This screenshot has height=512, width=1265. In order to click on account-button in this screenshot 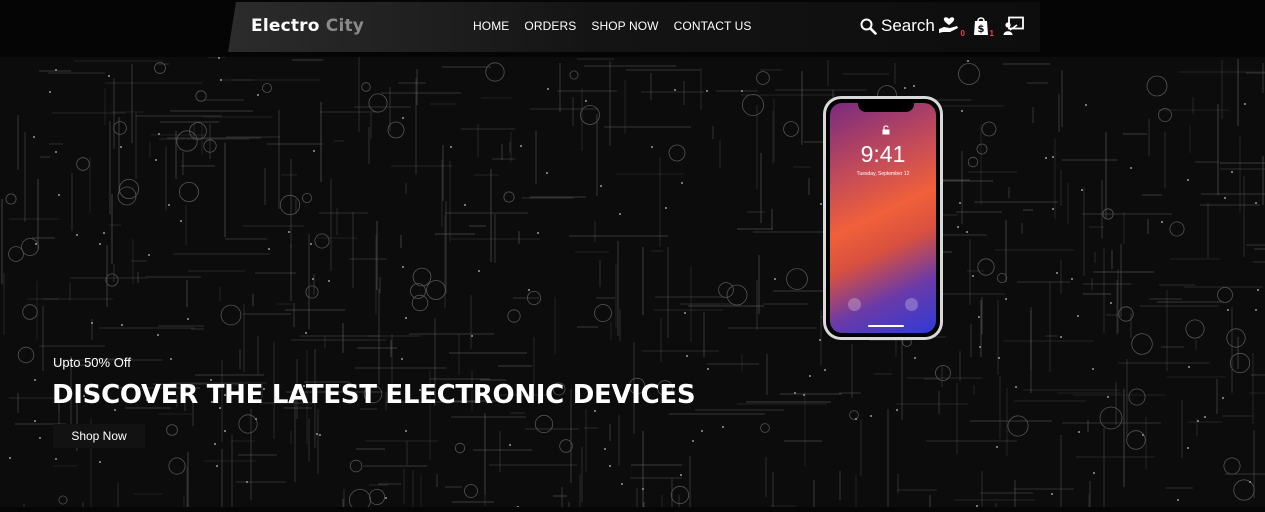, I will do `click(1014, 26)`.